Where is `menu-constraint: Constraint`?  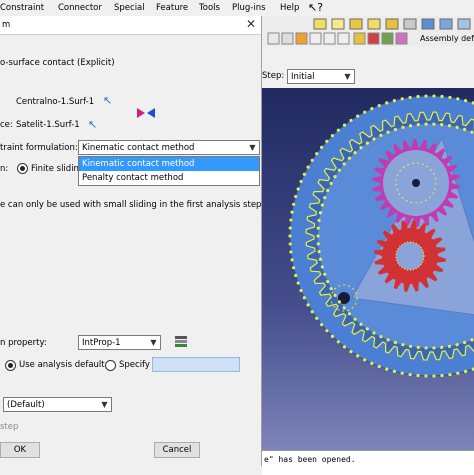
menu-constraint: Constraint is located at coordinates (22, 8).